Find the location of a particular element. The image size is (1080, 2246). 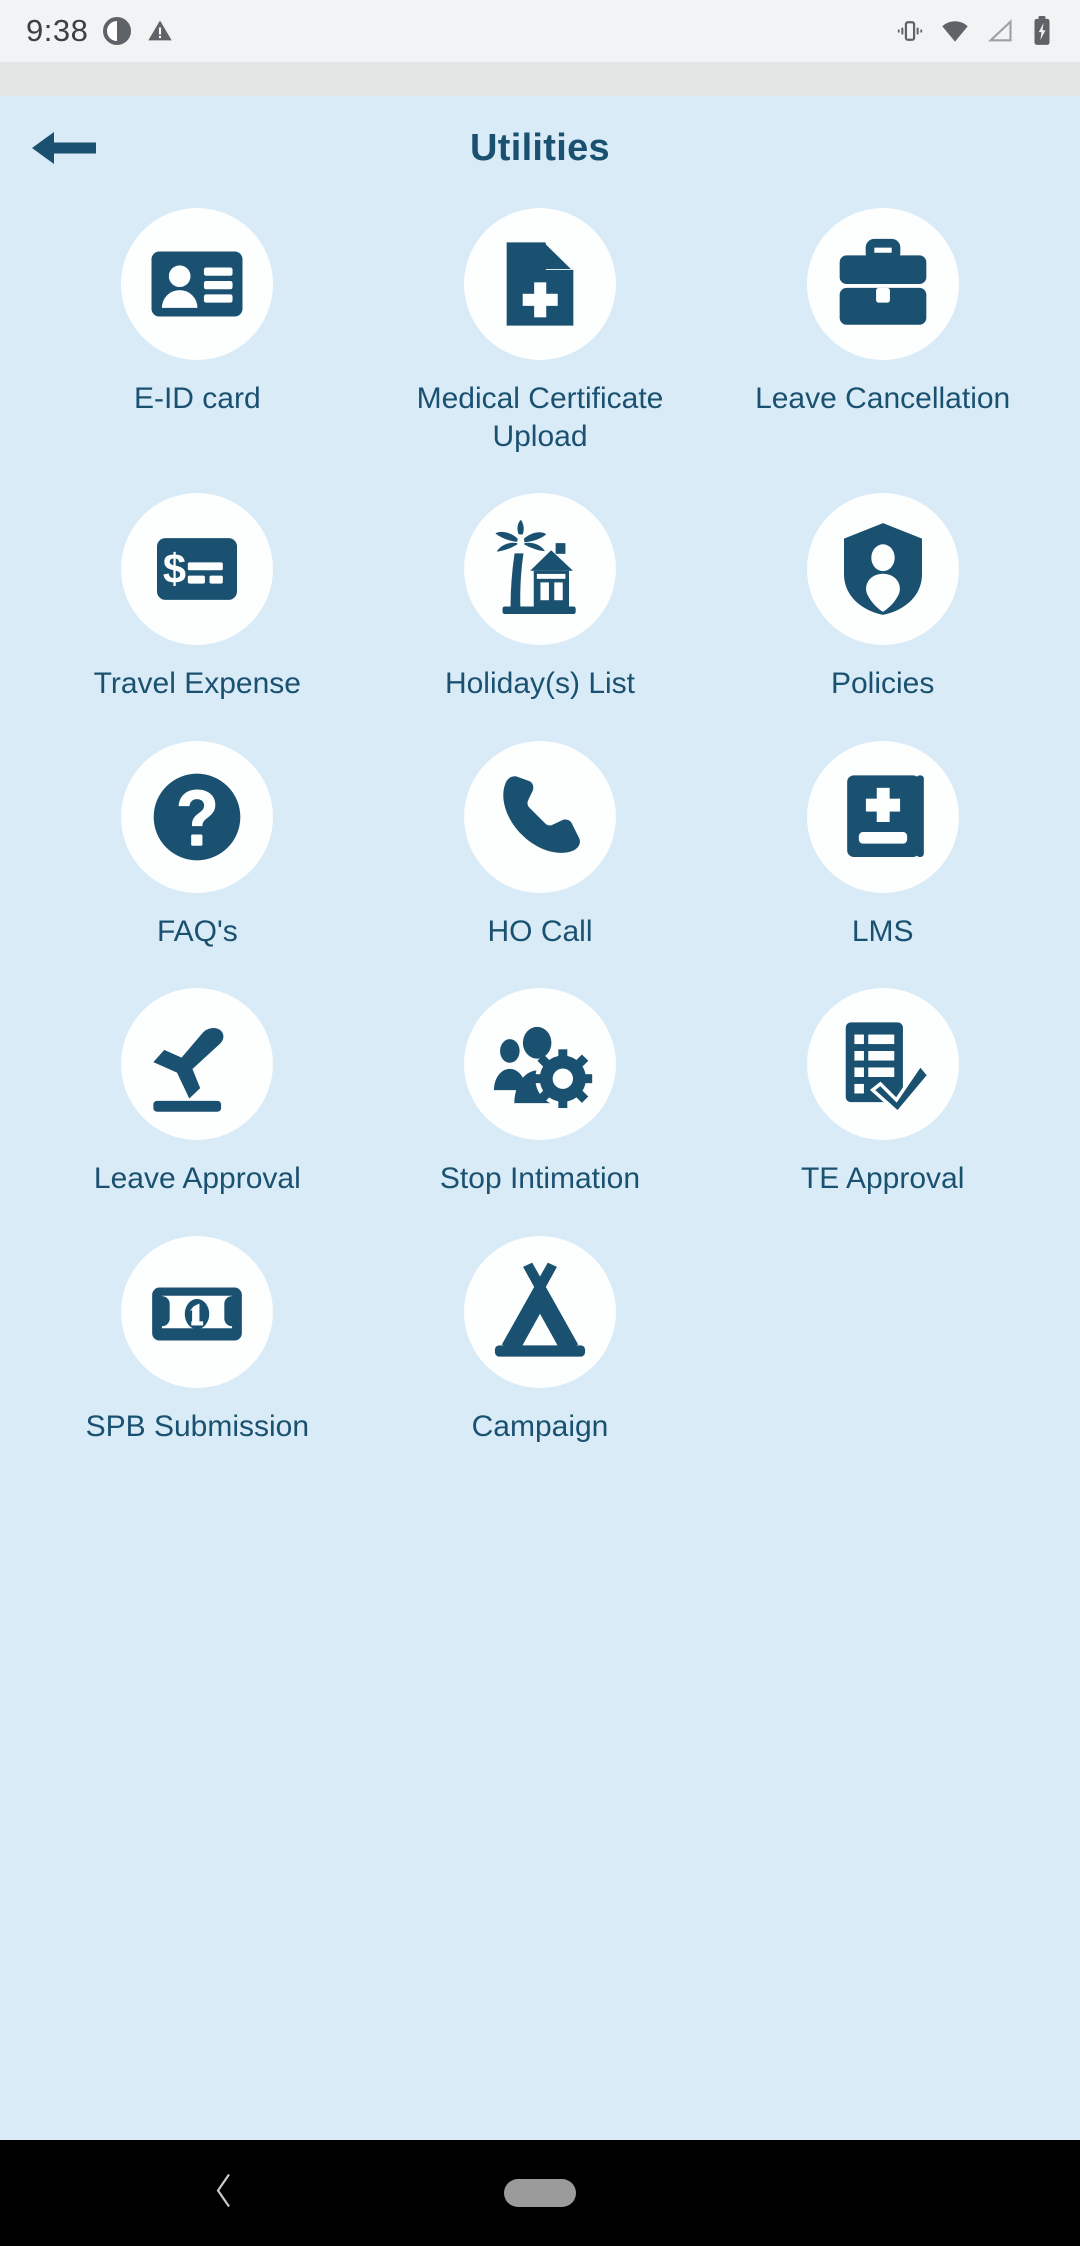

tent-icon is located at coordinates (540, 1309).